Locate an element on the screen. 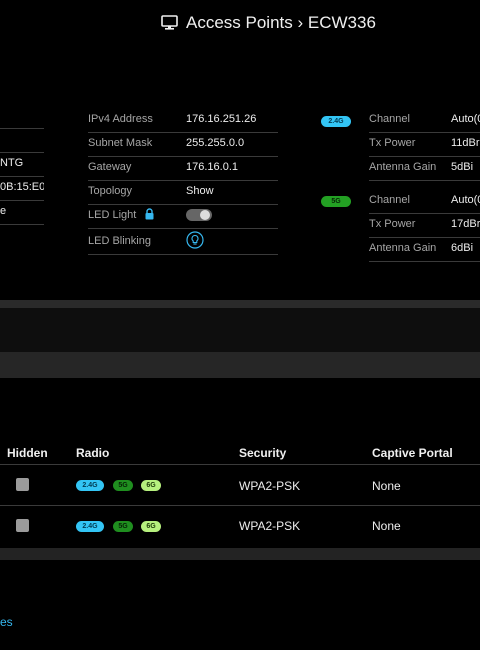 Image resolution: width=480 pixels, height=650 pixels. radio5-antenna-row: Antenna Gain 6dBi is located at coordinates (424, 249).